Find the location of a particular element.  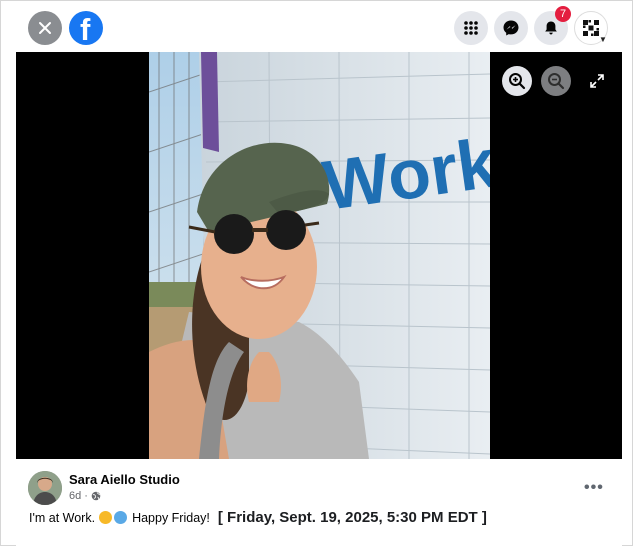

zoom-out-icon is located at coordinates (556, 81).